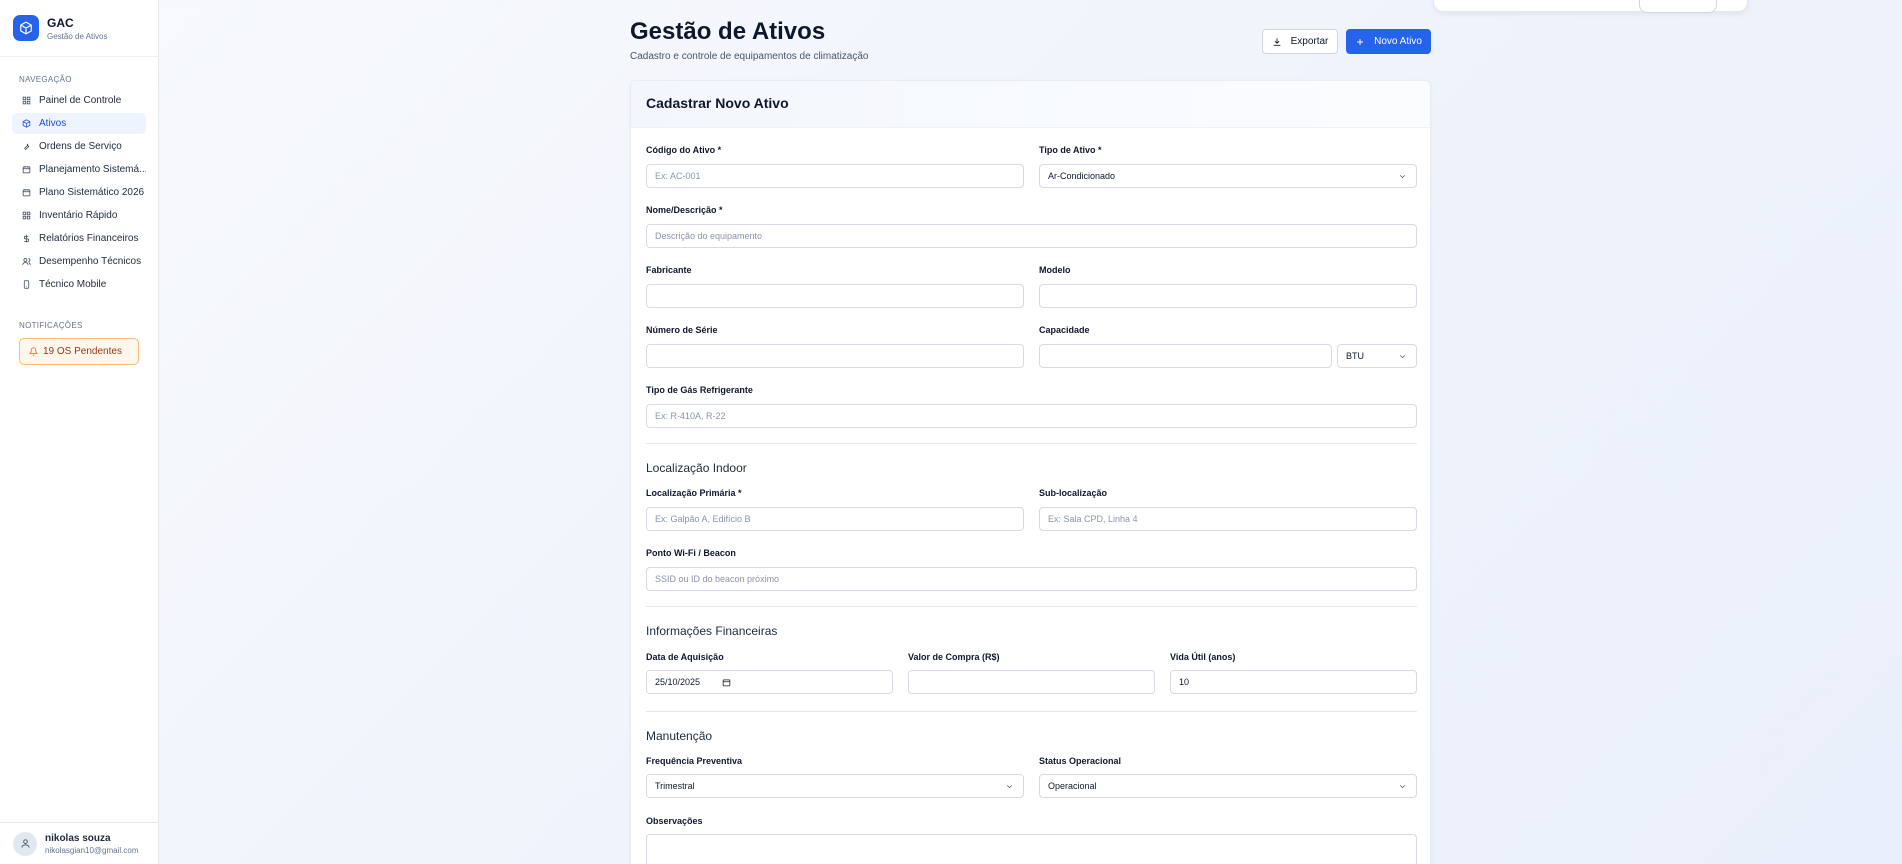 The image size is (1902, 864). Describe the element at coordinates (45, 79) in the screenshot. I see `nav-section-title: NAVEGAÇÃO` at that location.